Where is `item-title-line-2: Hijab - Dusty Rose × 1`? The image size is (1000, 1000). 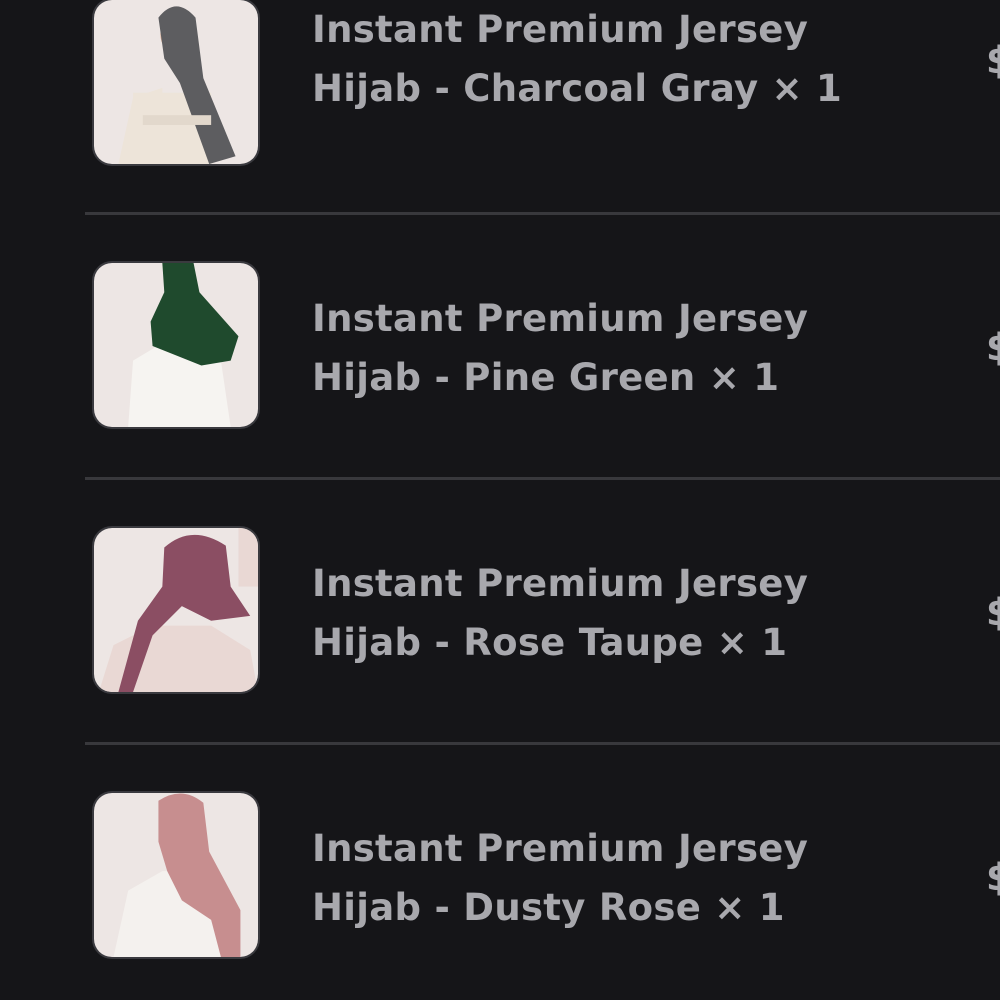 item-title-line-2: Hijab - Dusty Rose × 1 is located at coordinates (548, 907).